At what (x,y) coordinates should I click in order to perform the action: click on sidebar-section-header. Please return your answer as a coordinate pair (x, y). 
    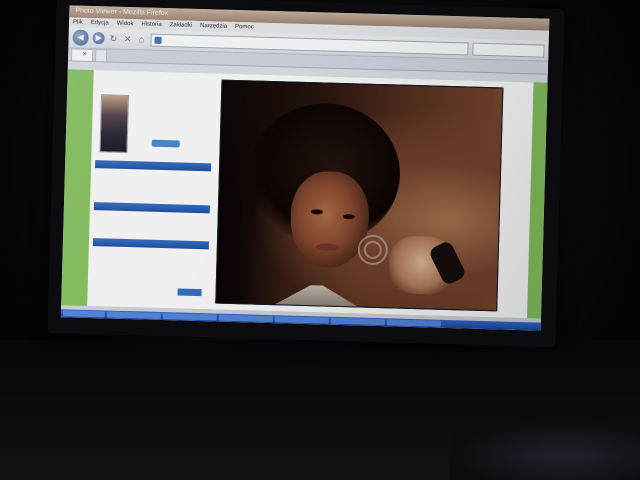
    Looking at the image, I should click on (150, 244).